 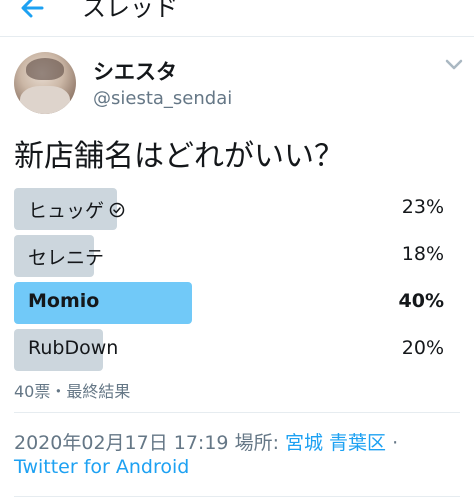 I want to click on poll-label: Momio, so click(x=64, y=301).